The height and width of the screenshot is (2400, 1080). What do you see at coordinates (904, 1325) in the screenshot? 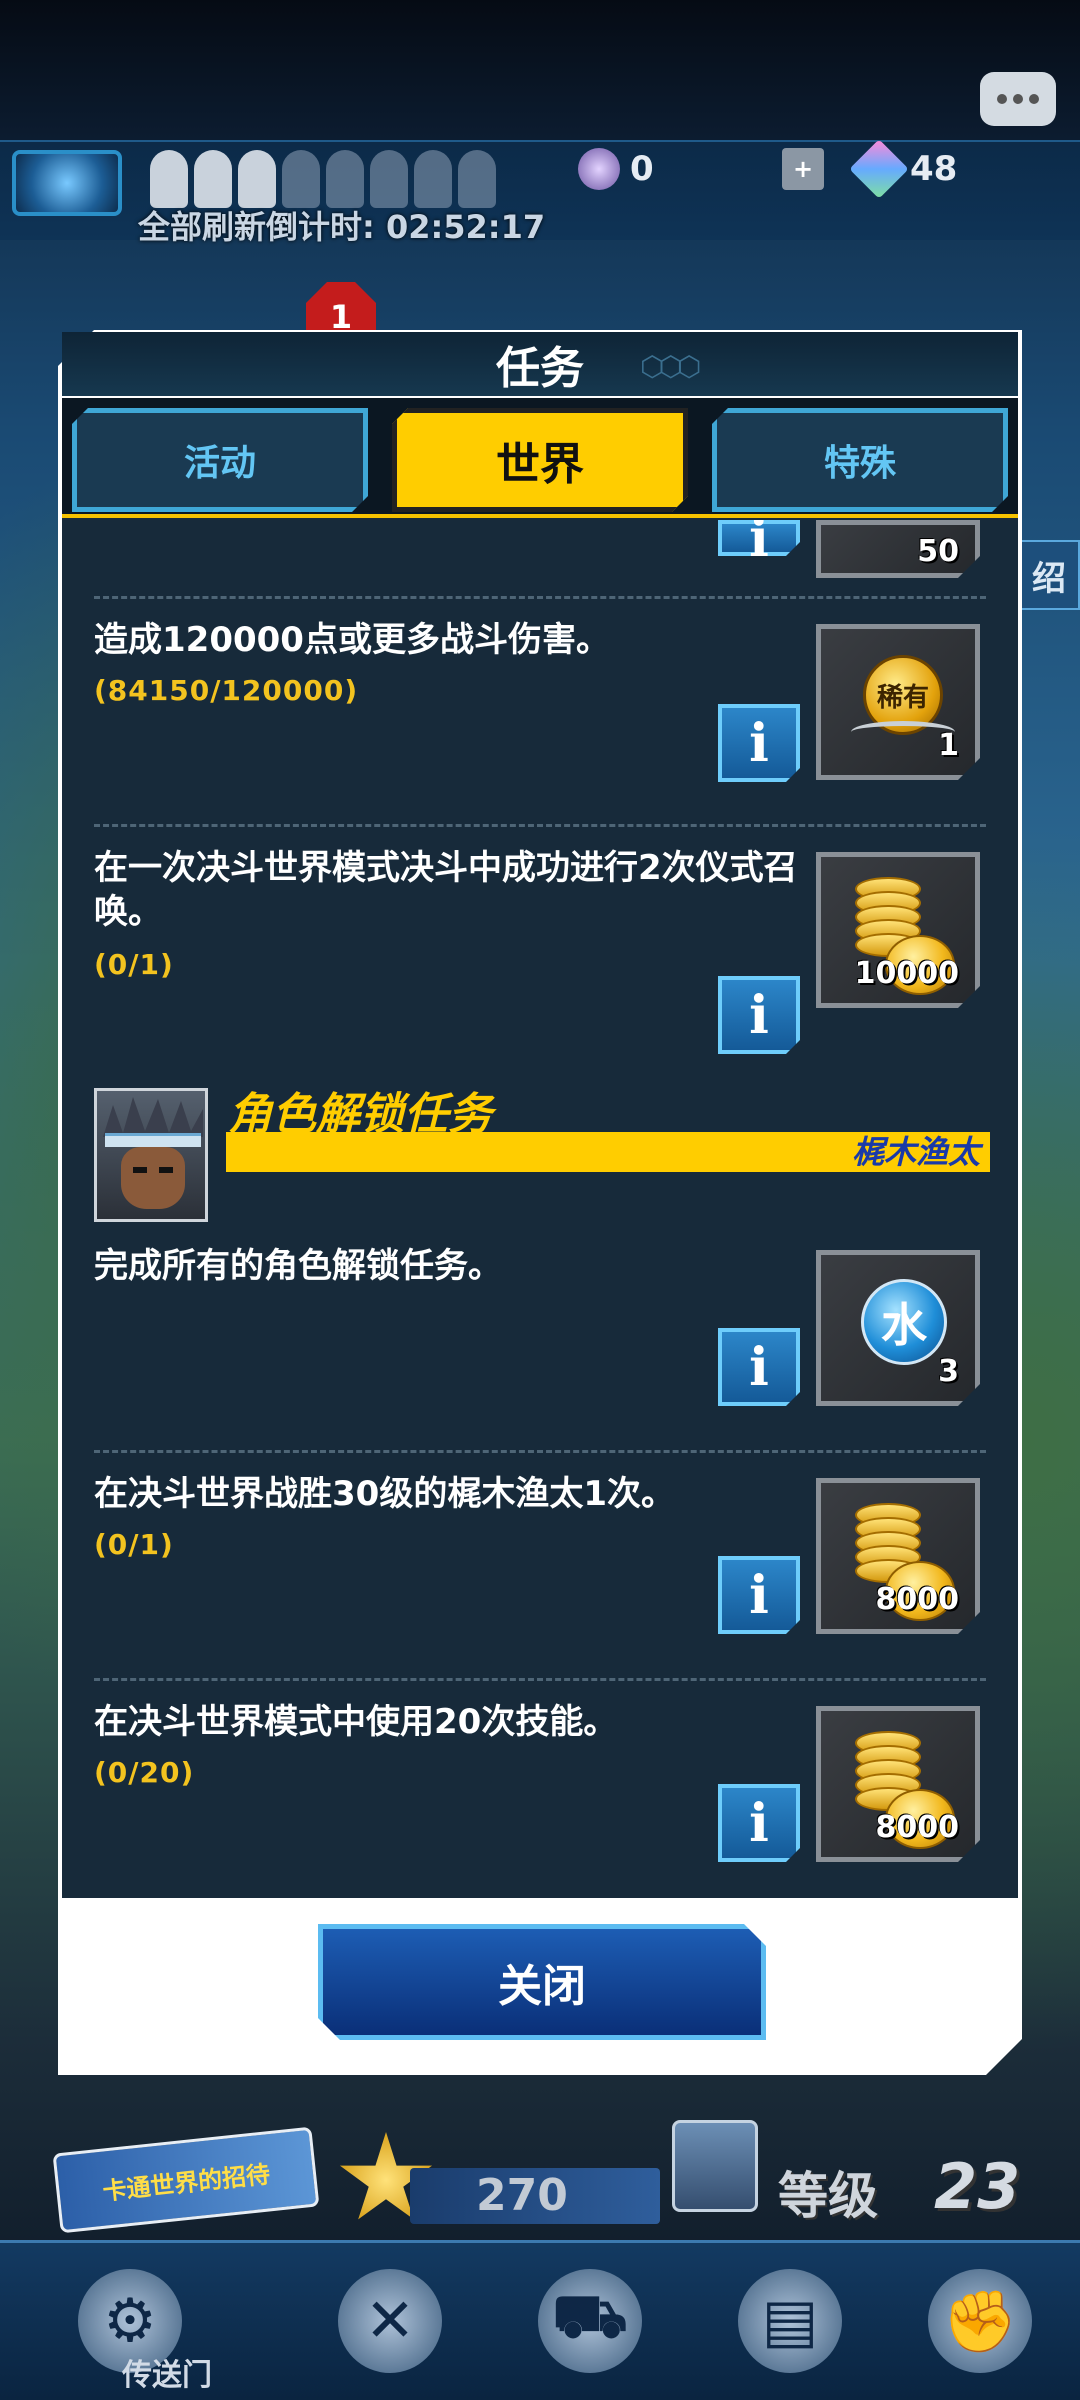
I see `reward-label: 水` at bounding box center [904, 1325].